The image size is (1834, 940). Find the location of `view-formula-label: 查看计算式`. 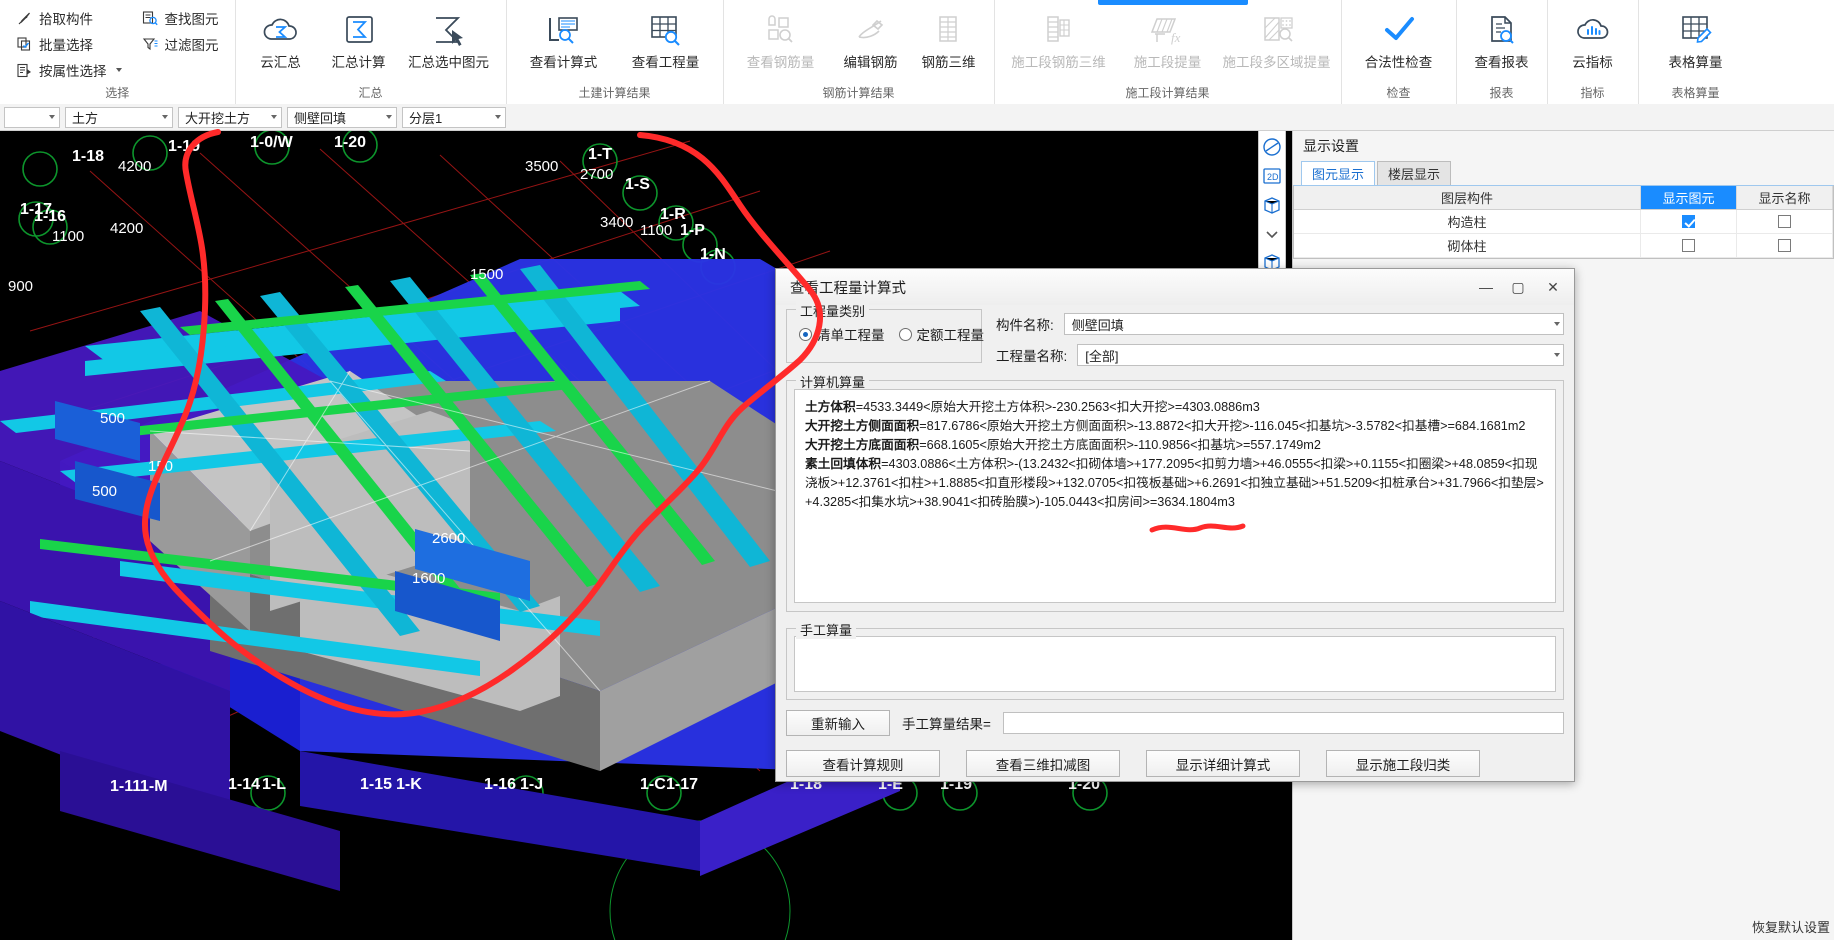

view-formula-label: 查看计算式 is located at coordinates (563, 62).